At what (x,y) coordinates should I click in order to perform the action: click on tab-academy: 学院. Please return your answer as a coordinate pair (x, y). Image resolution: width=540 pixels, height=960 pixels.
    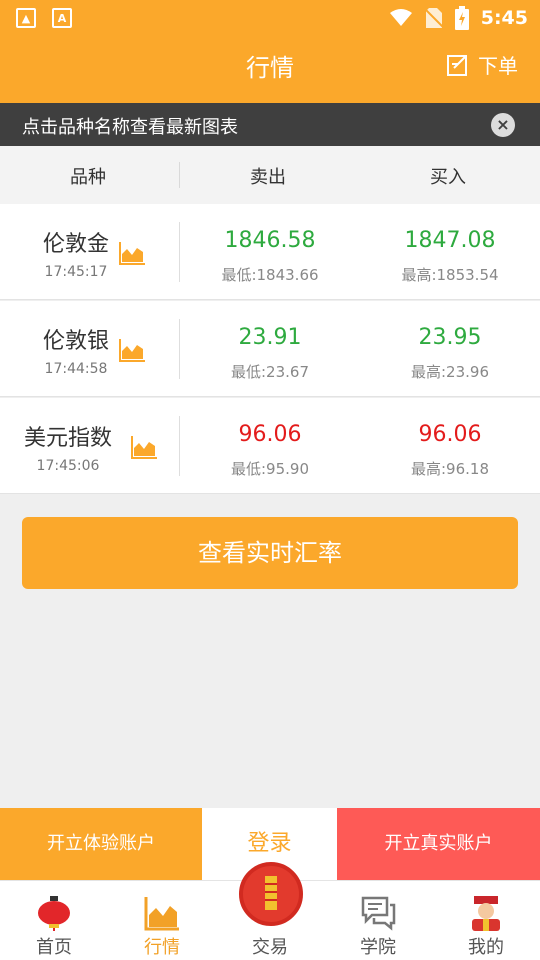
    Looking at the image, I should click on (378, 920).